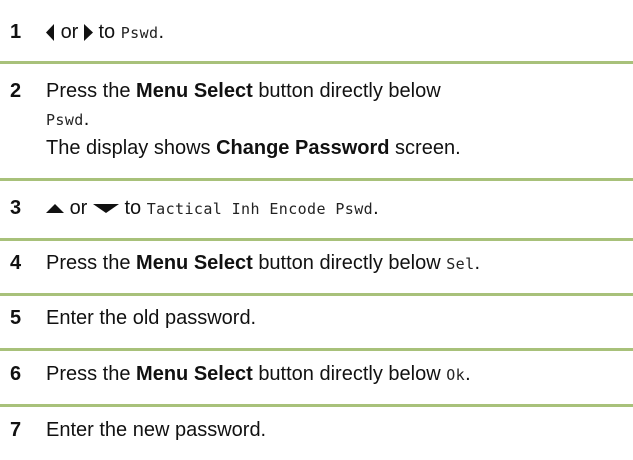 The image size is (633, 460). What do you see at coordinates (260, 209) in the screenshot?
I see `display-label-tactical-inh-encode-pswd: Tactical Inh Encode Pswd` at bounding box center [260, 209].